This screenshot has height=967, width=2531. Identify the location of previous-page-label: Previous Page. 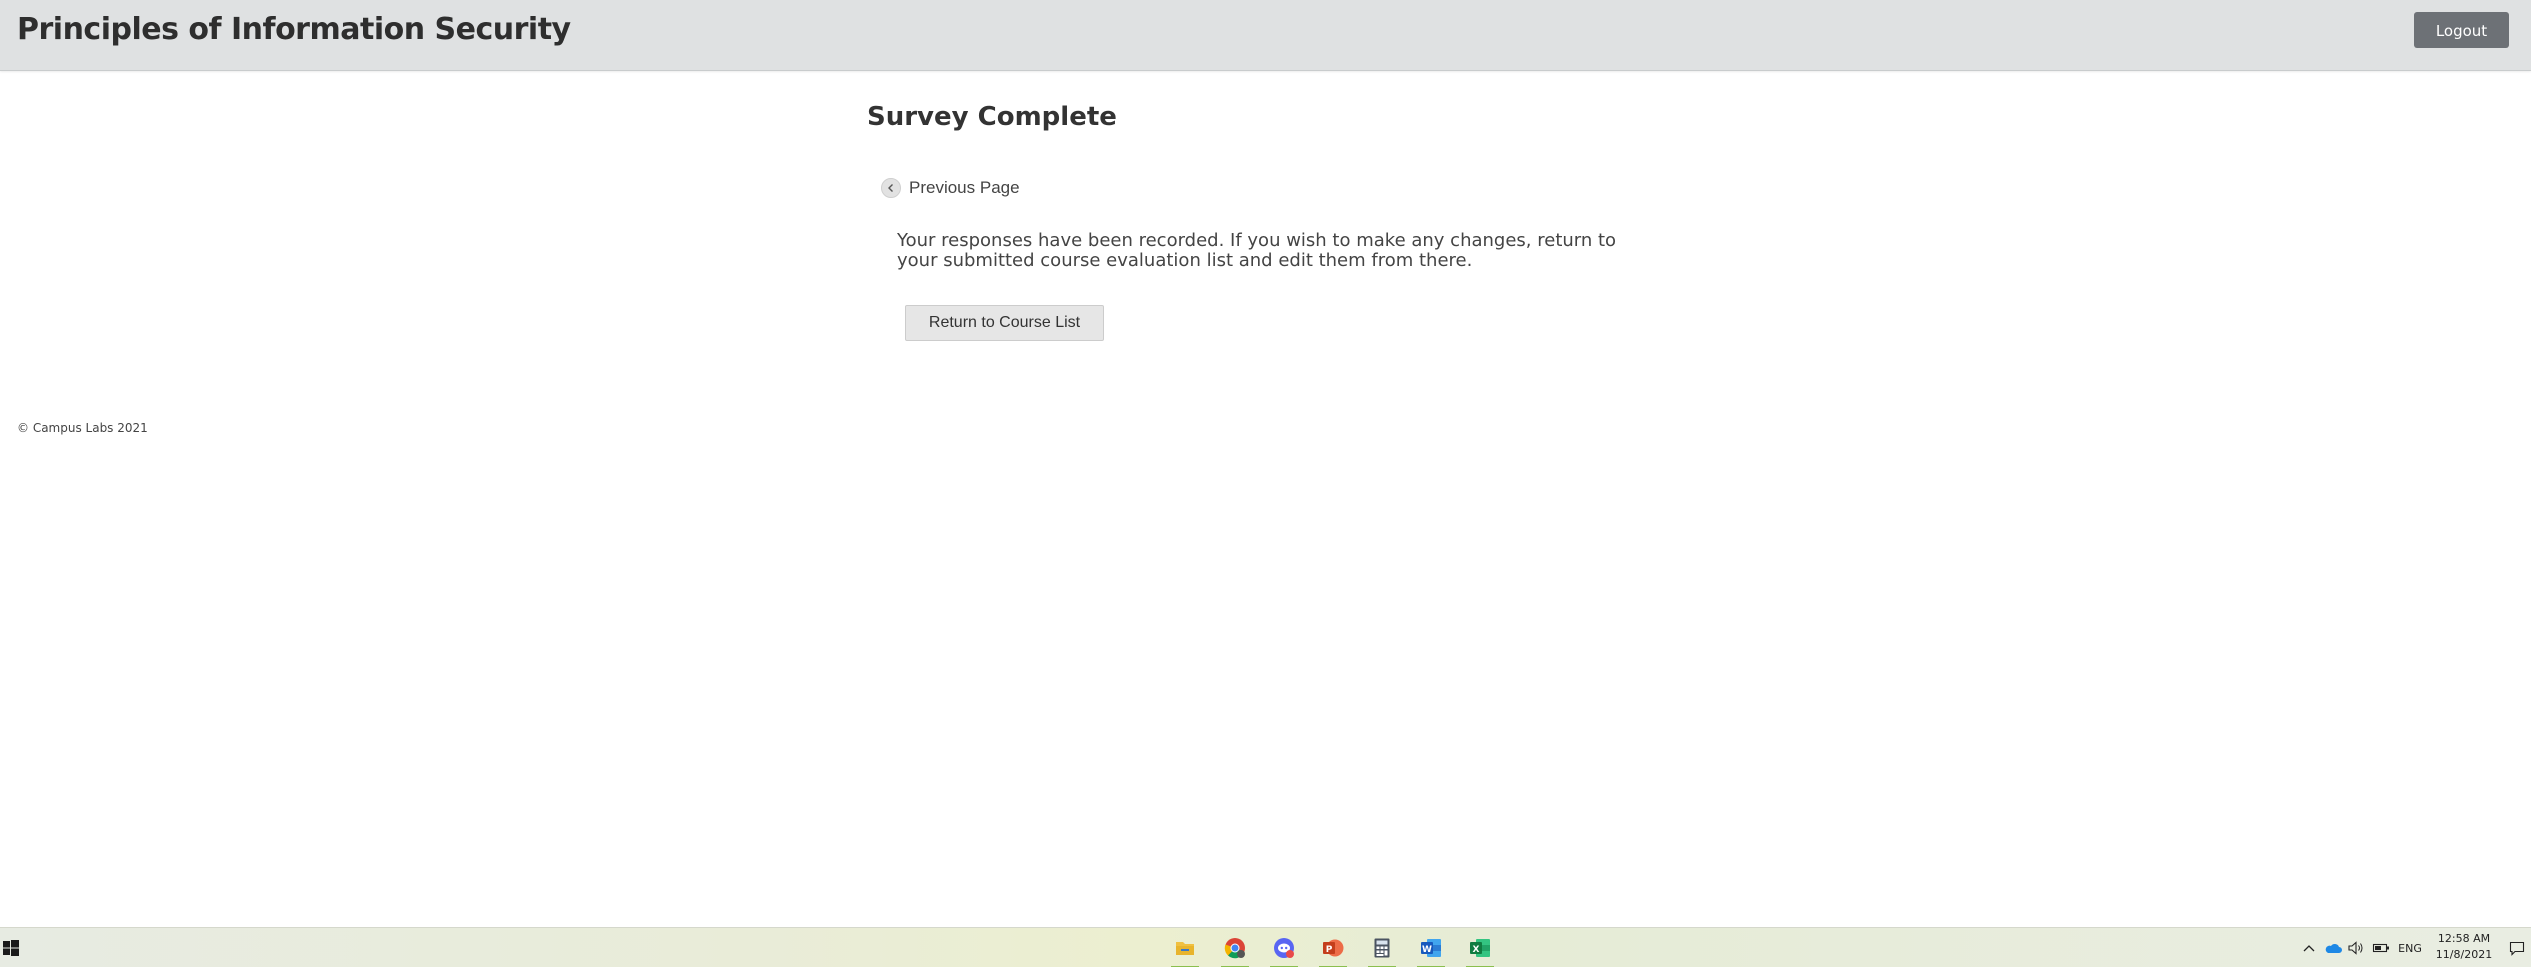
(964, 187).